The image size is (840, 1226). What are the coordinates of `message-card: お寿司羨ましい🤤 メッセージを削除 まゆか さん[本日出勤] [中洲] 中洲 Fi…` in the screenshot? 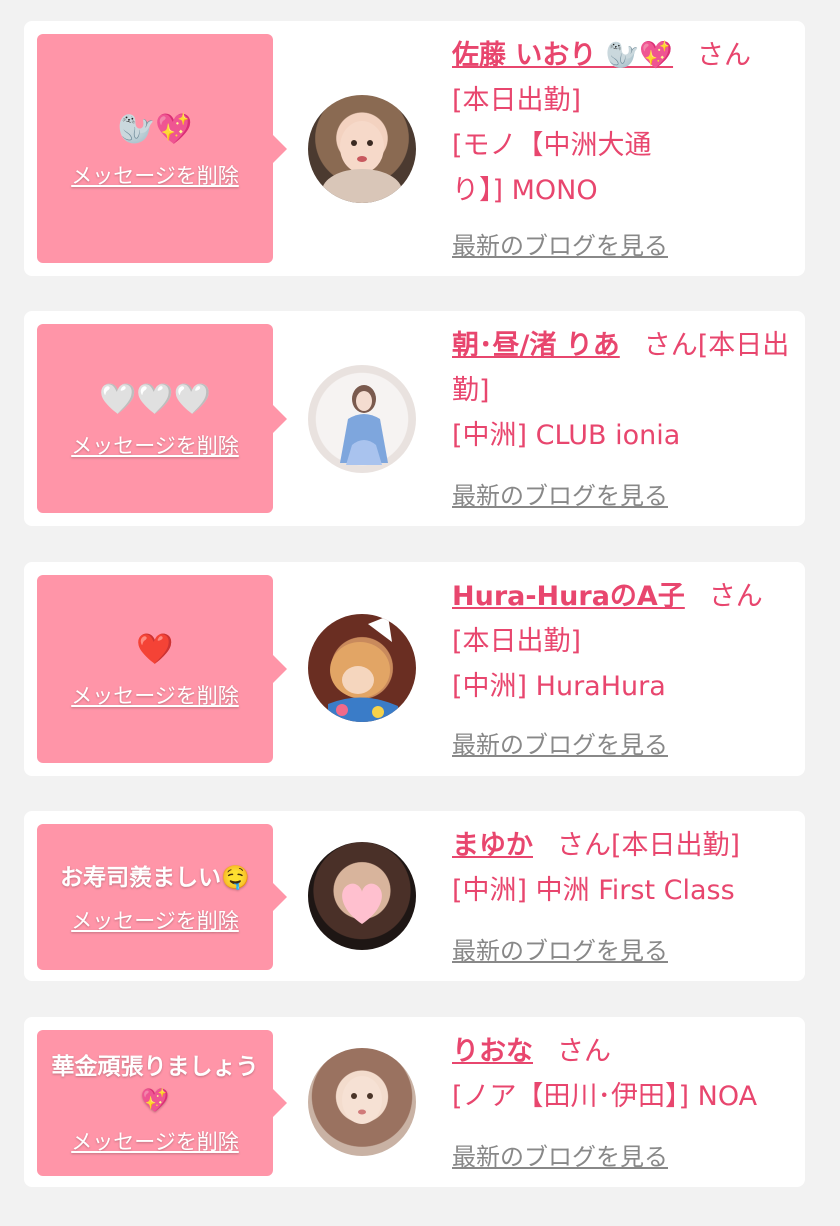 It's located at (414, 896).